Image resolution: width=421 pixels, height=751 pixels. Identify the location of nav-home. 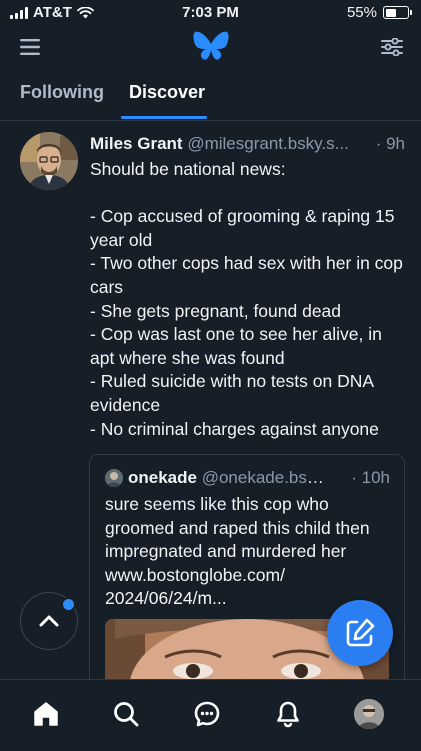
(46, 714).